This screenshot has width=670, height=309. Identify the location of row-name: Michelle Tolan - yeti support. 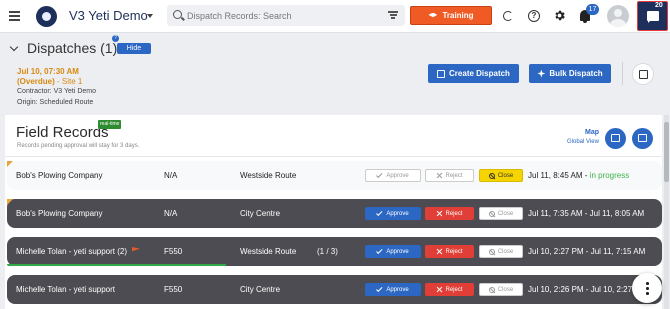
(66, 289).